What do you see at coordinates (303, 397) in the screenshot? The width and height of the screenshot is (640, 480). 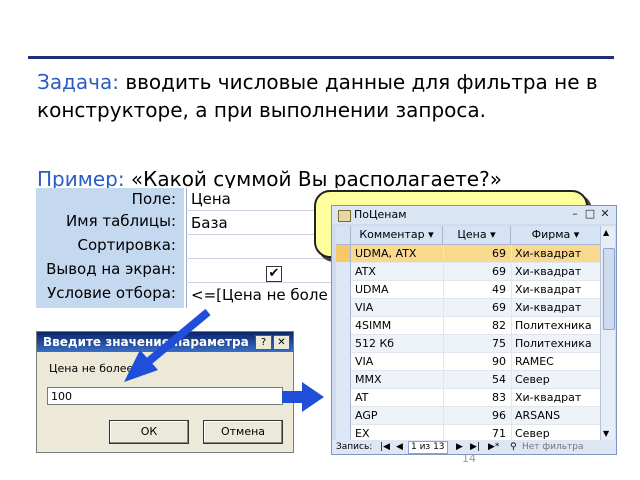 I see `right-arrow-icon` at bounding box center [303, 397].